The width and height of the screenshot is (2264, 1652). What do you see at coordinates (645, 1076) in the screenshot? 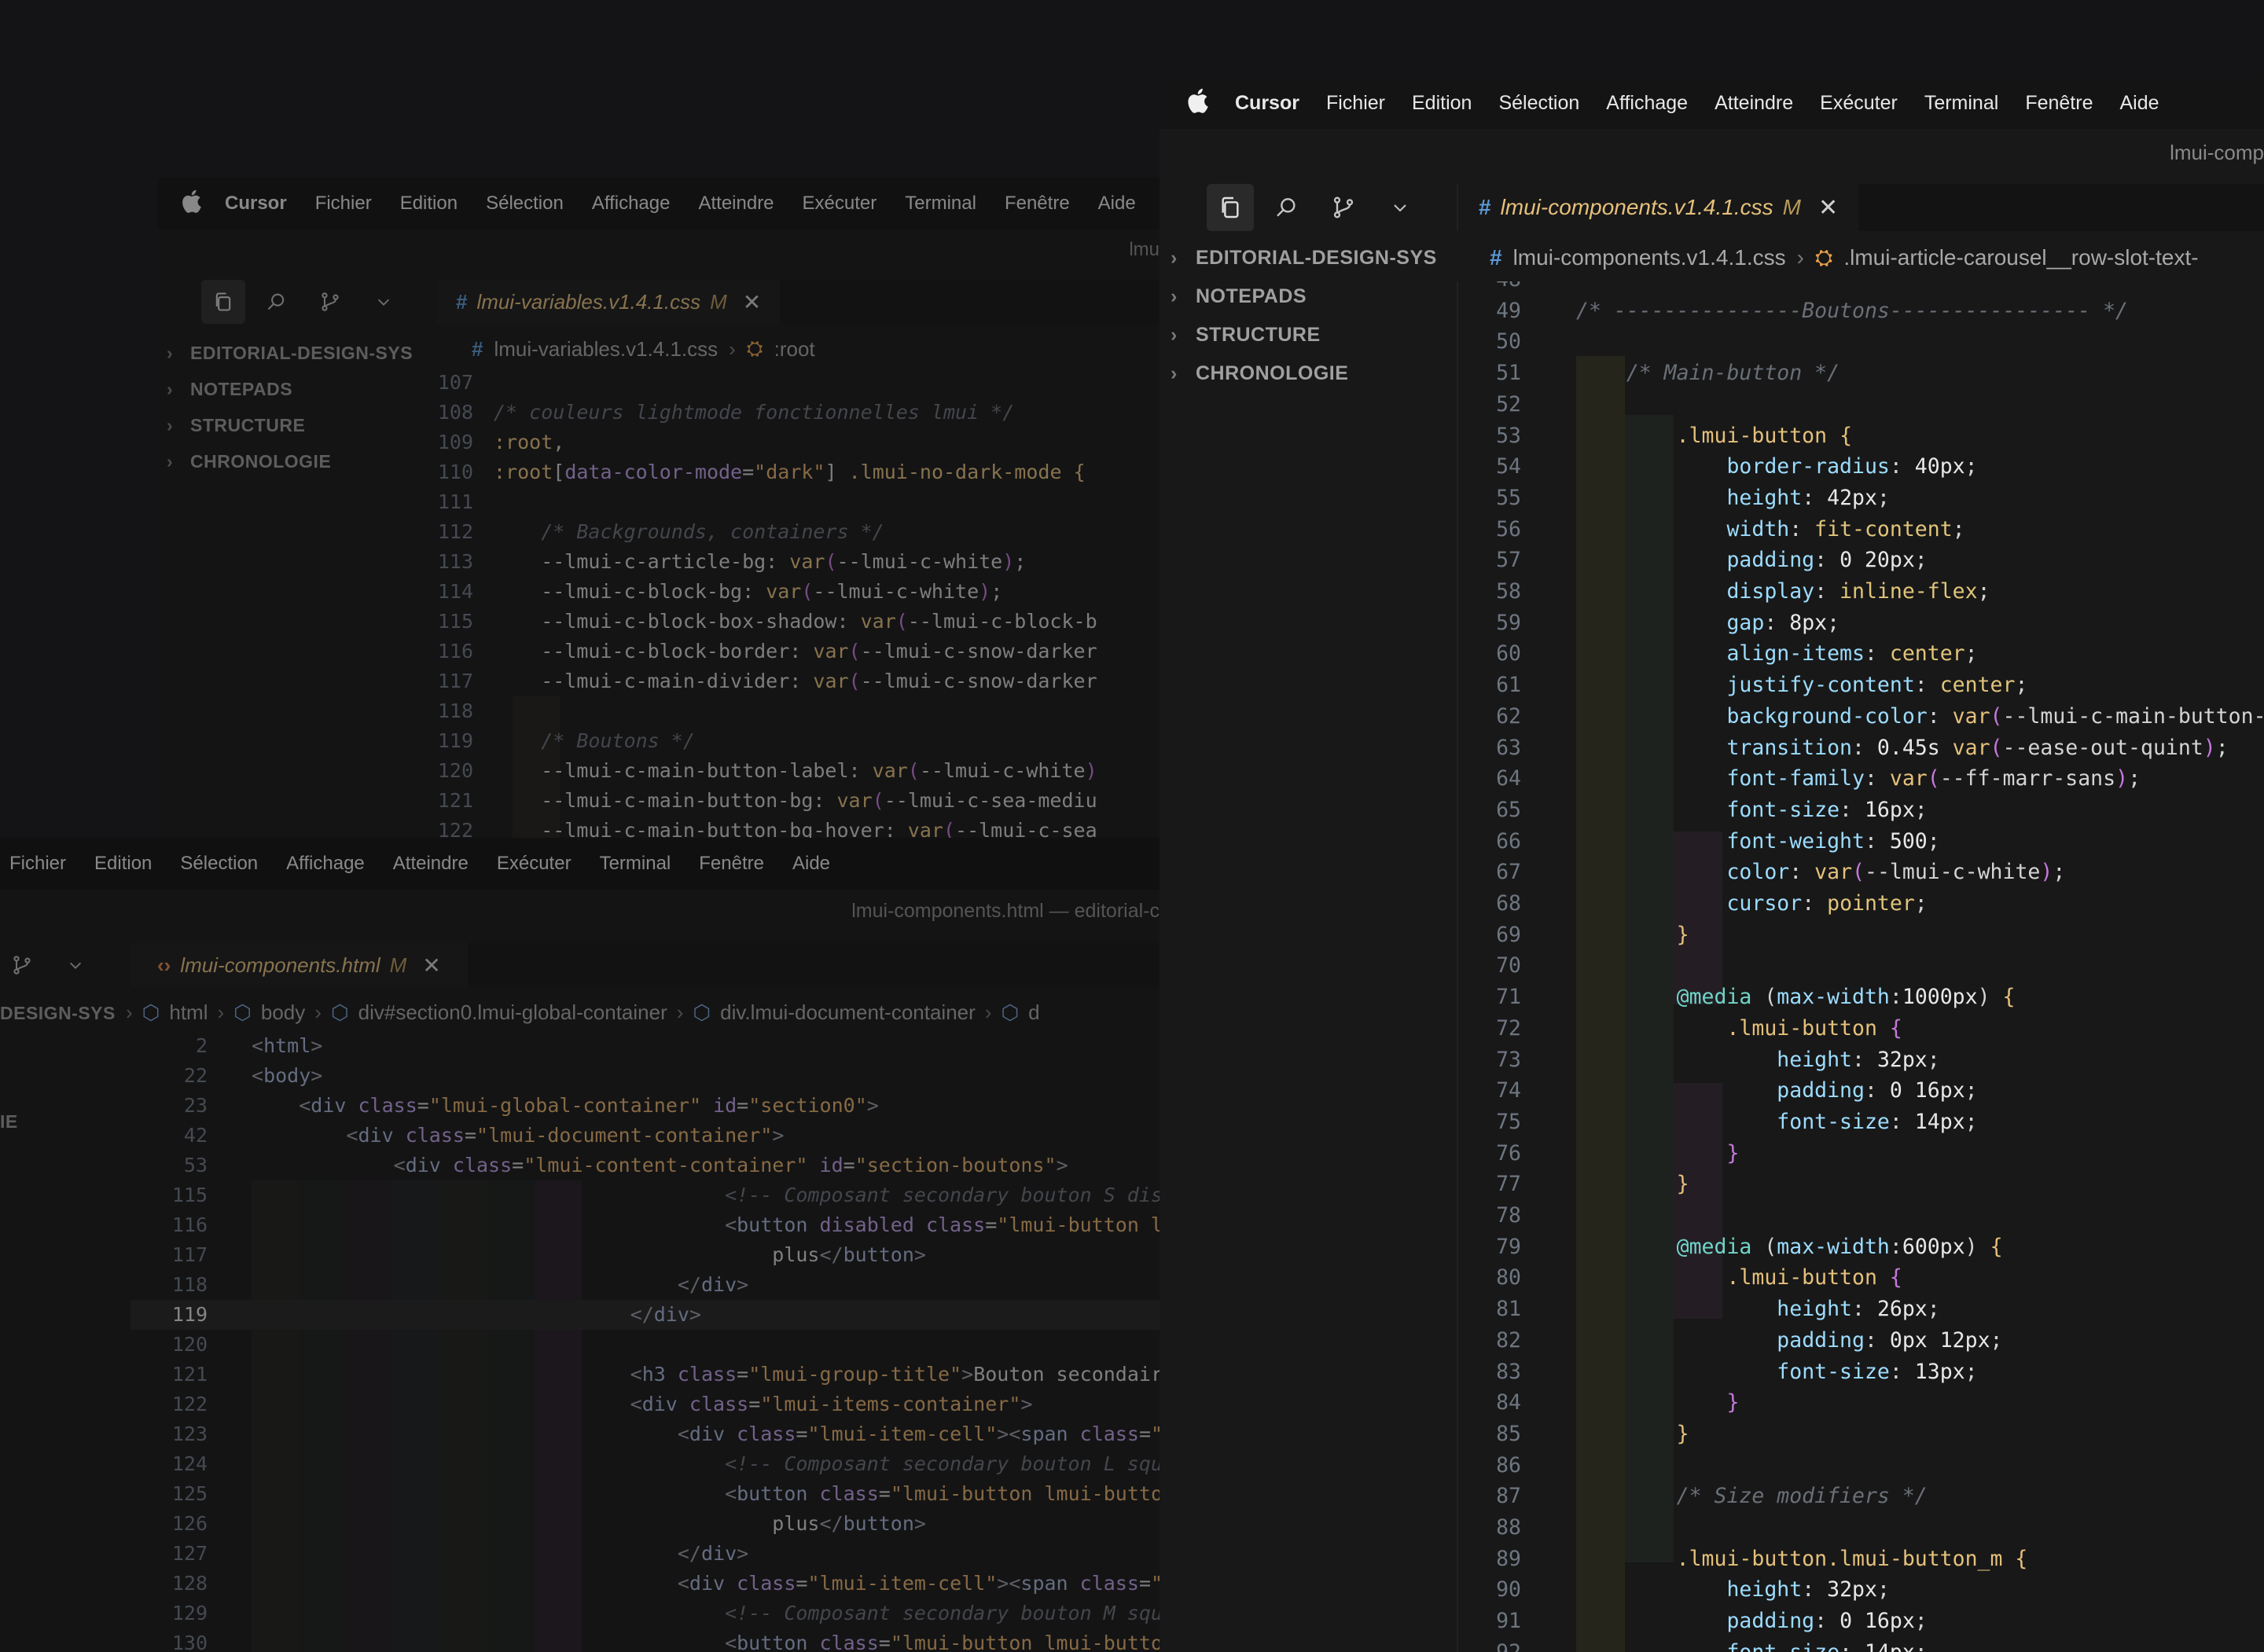
I see `code-line: 22 <body>` at bounding box center [645, 1076].